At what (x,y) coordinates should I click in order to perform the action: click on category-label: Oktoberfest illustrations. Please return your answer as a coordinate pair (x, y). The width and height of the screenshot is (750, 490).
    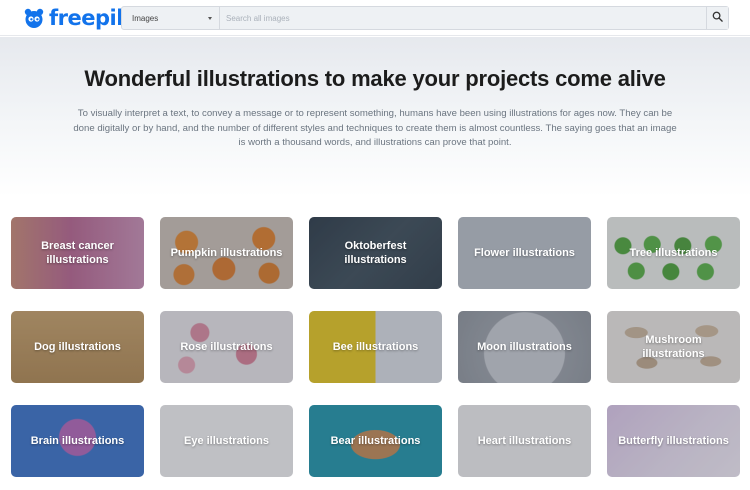
    Looking at the image, I should click on (375, 253).